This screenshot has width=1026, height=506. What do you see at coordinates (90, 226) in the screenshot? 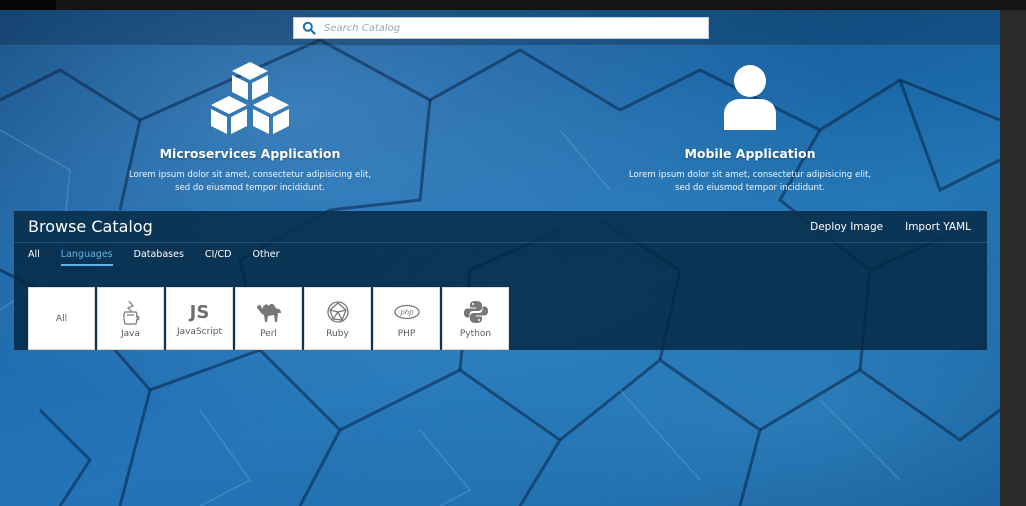
I see `panel-title: Browse Catalog` at bounding box center [90, 226].